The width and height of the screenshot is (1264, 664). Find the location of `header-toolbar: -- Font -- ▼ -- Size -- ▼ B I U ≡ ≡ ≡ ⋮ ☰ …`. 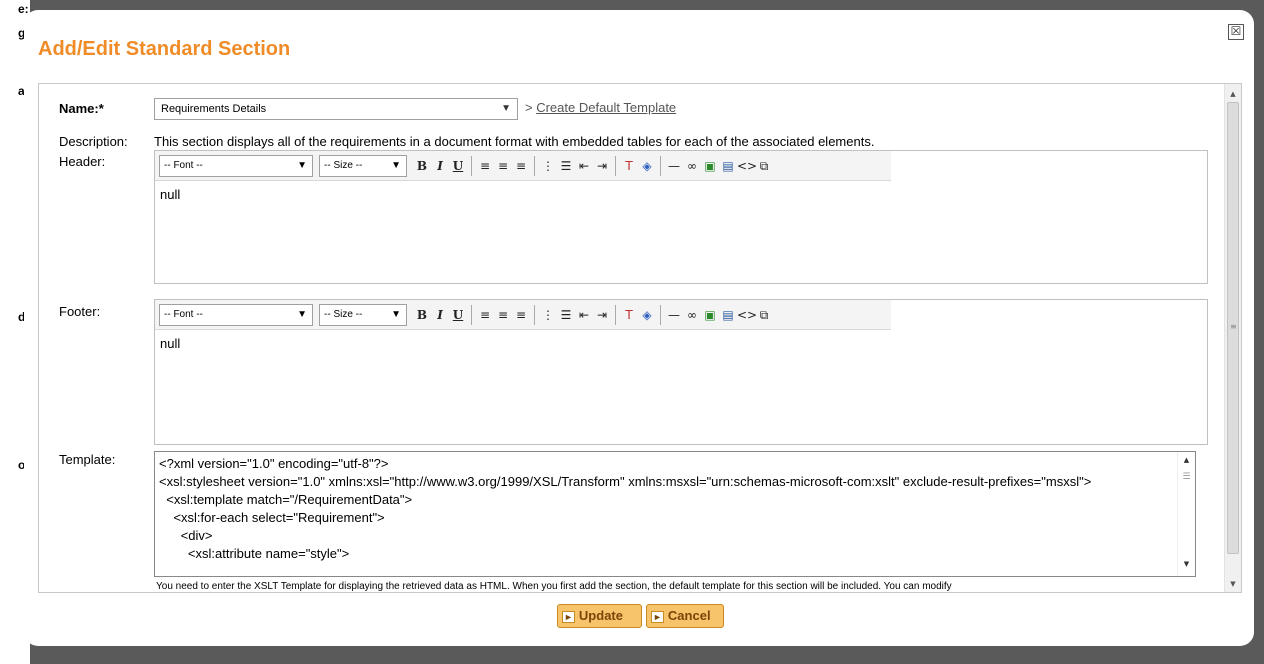

header-toolbar: -- Font -- ▼ -- Size -- ▼ B I U ≡ ≡ ≡ ⋮ ☰ … is located at coordinates (523, 166).